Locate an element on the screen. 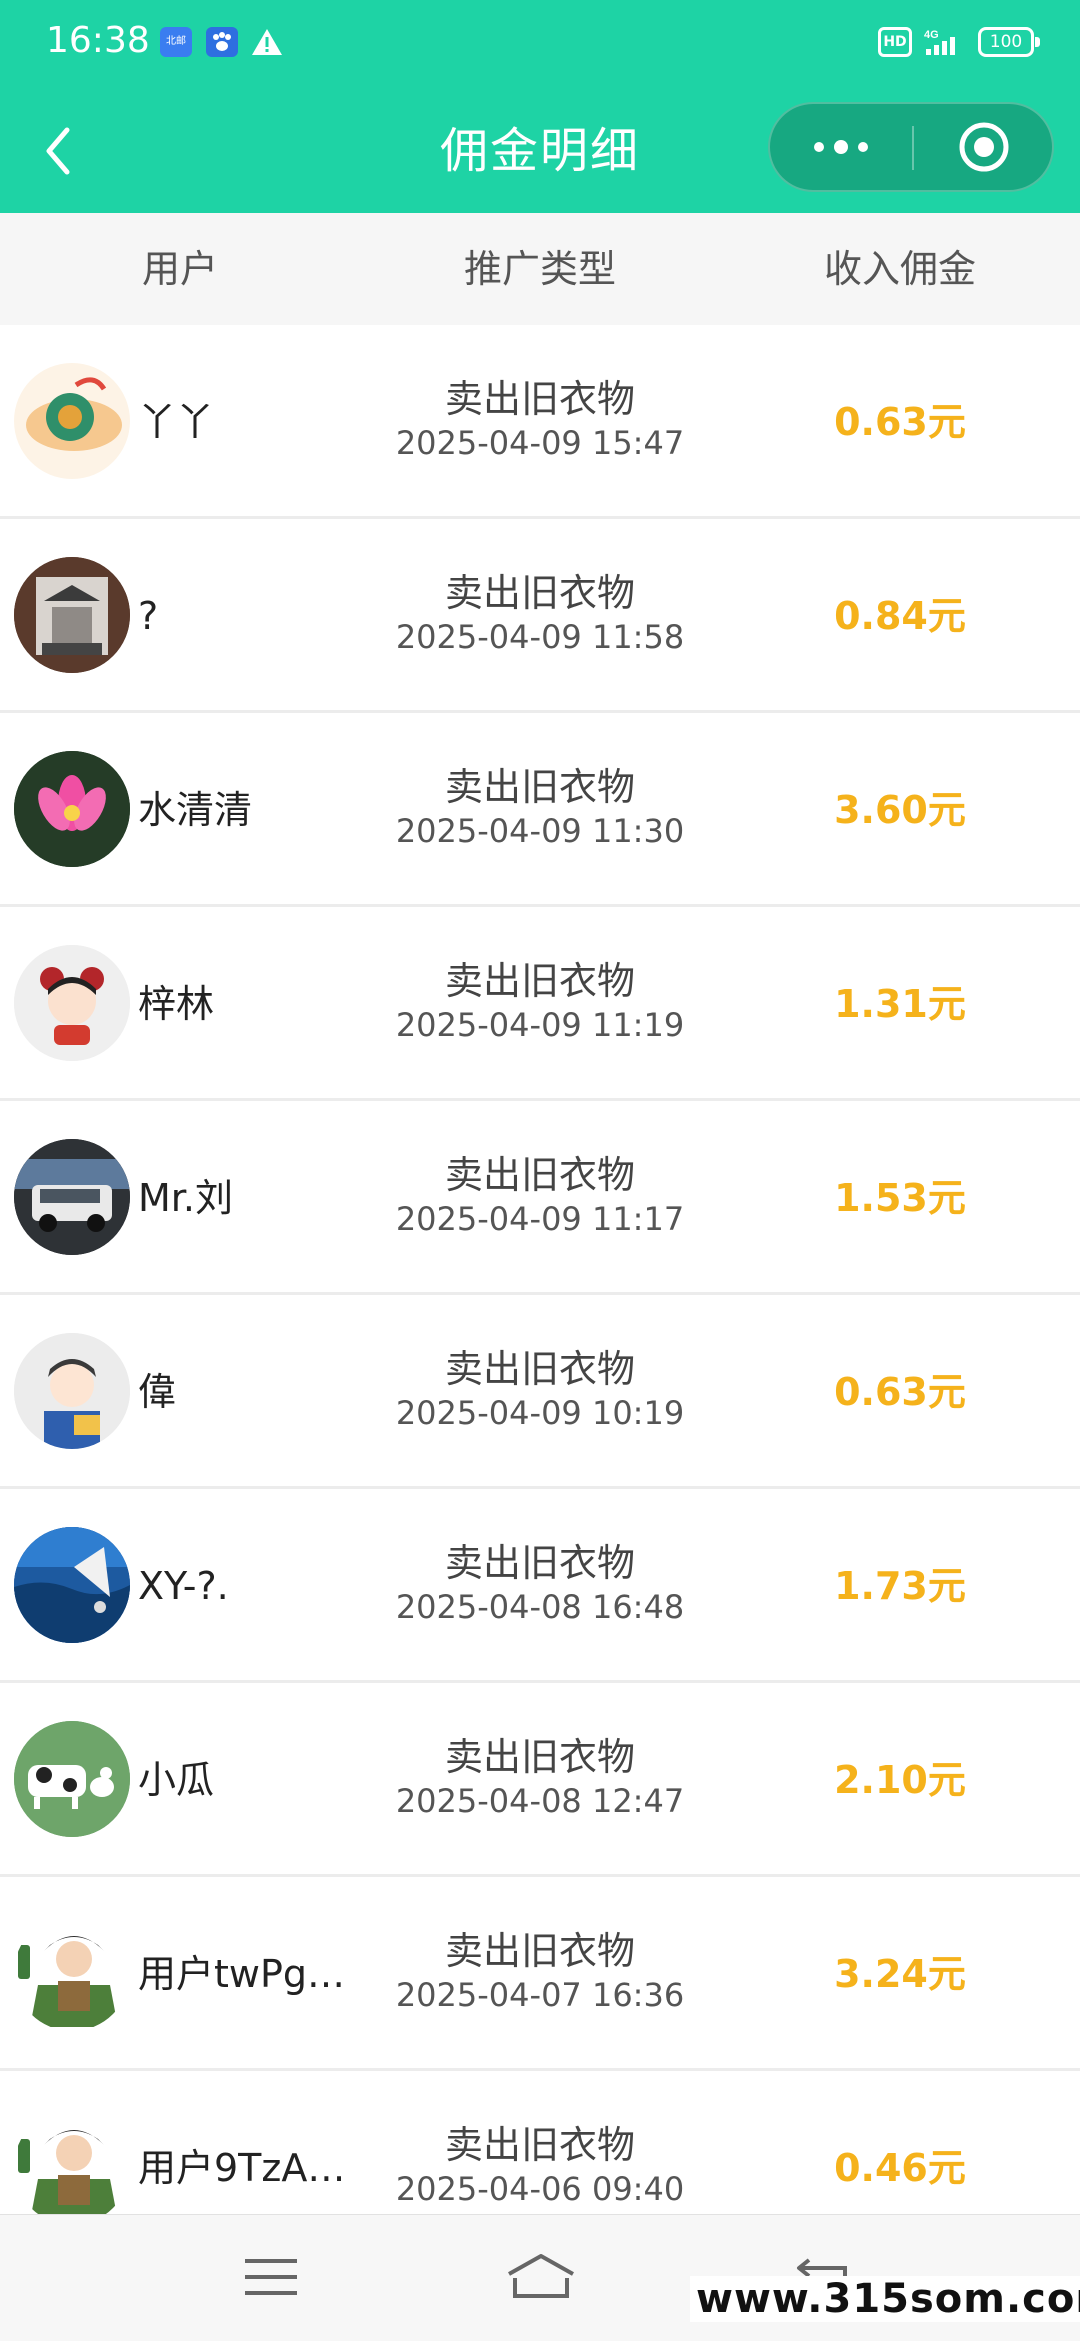  status-time: 16:38 is located at coordinates (98, 40).